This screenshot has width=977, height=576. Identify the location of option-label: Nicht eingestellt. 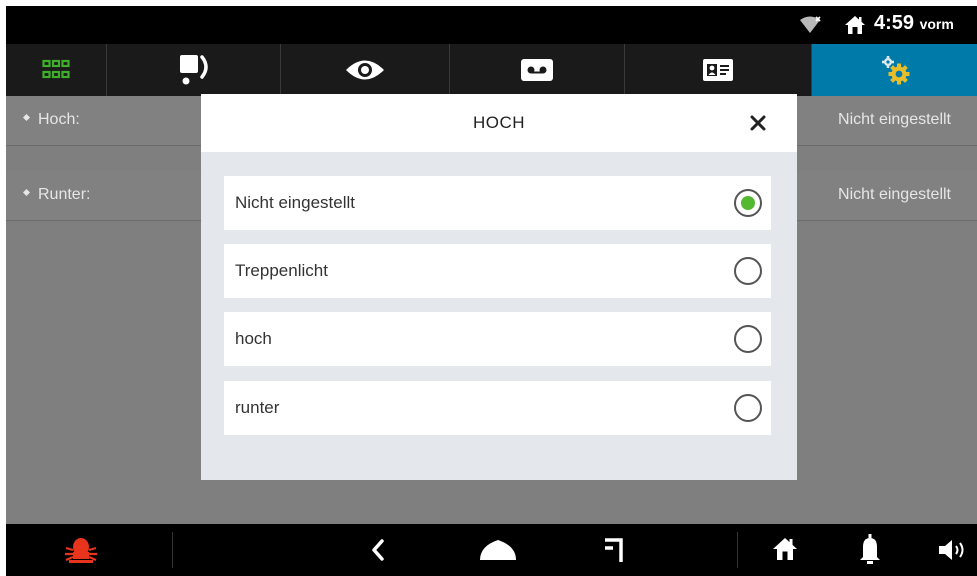
(295, 202).